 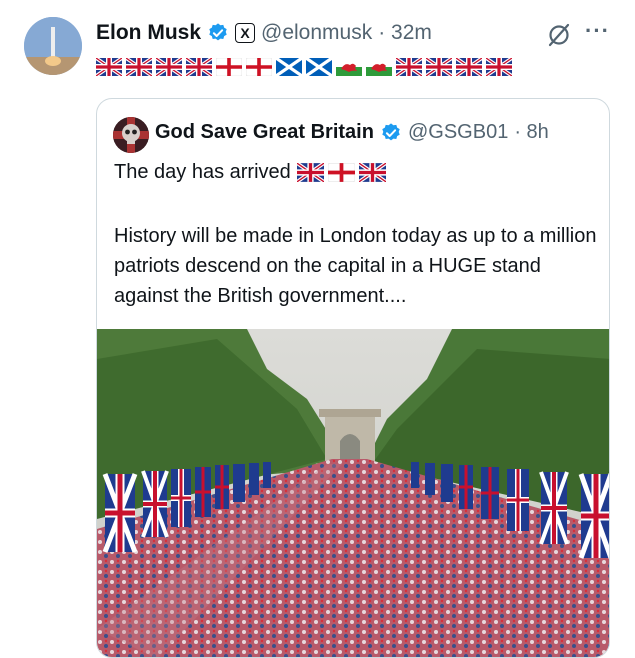 I want to click on rocket-launch-image, so click(x=53, y=46).